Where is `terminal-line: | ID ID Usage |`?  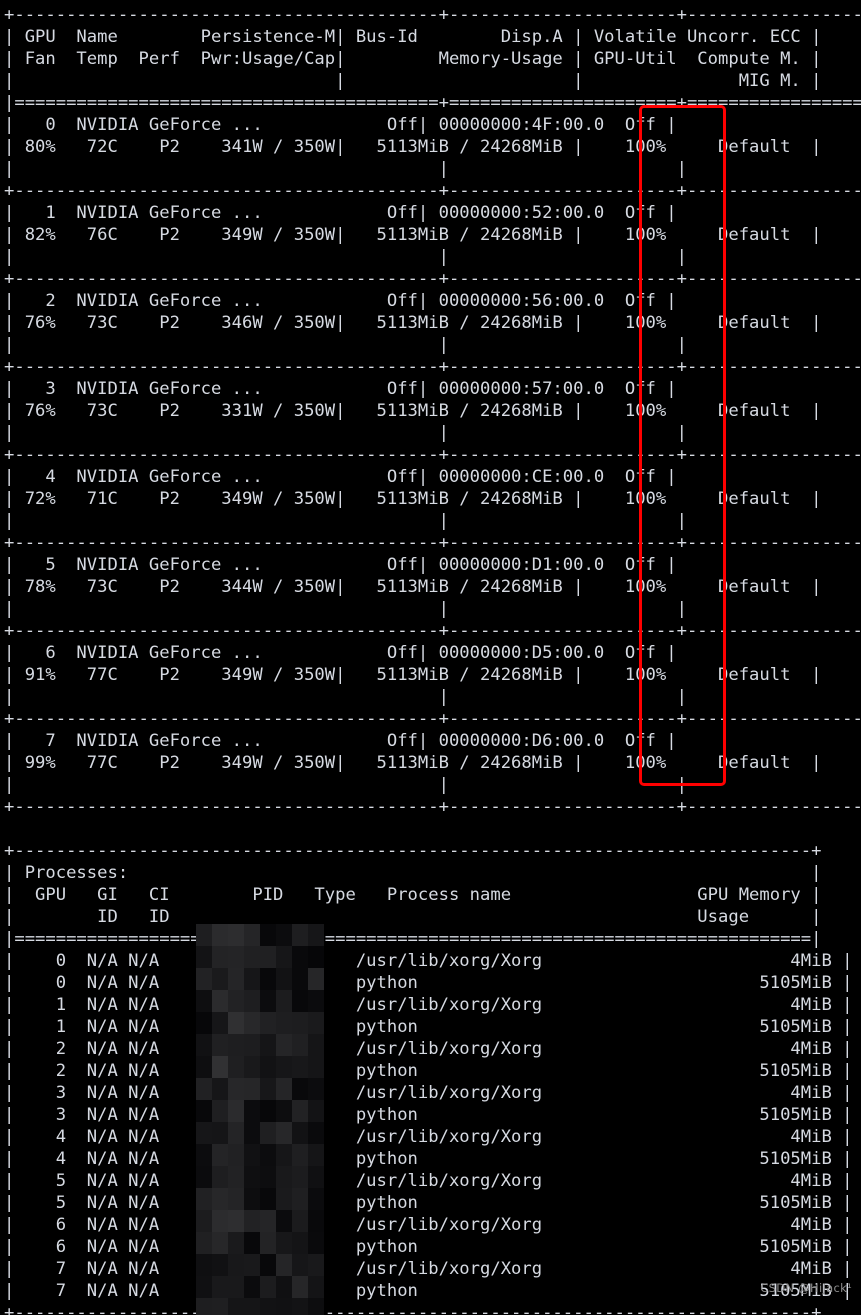
terminal-line: | ID ID Usage | is located at coordinates (413, 917).